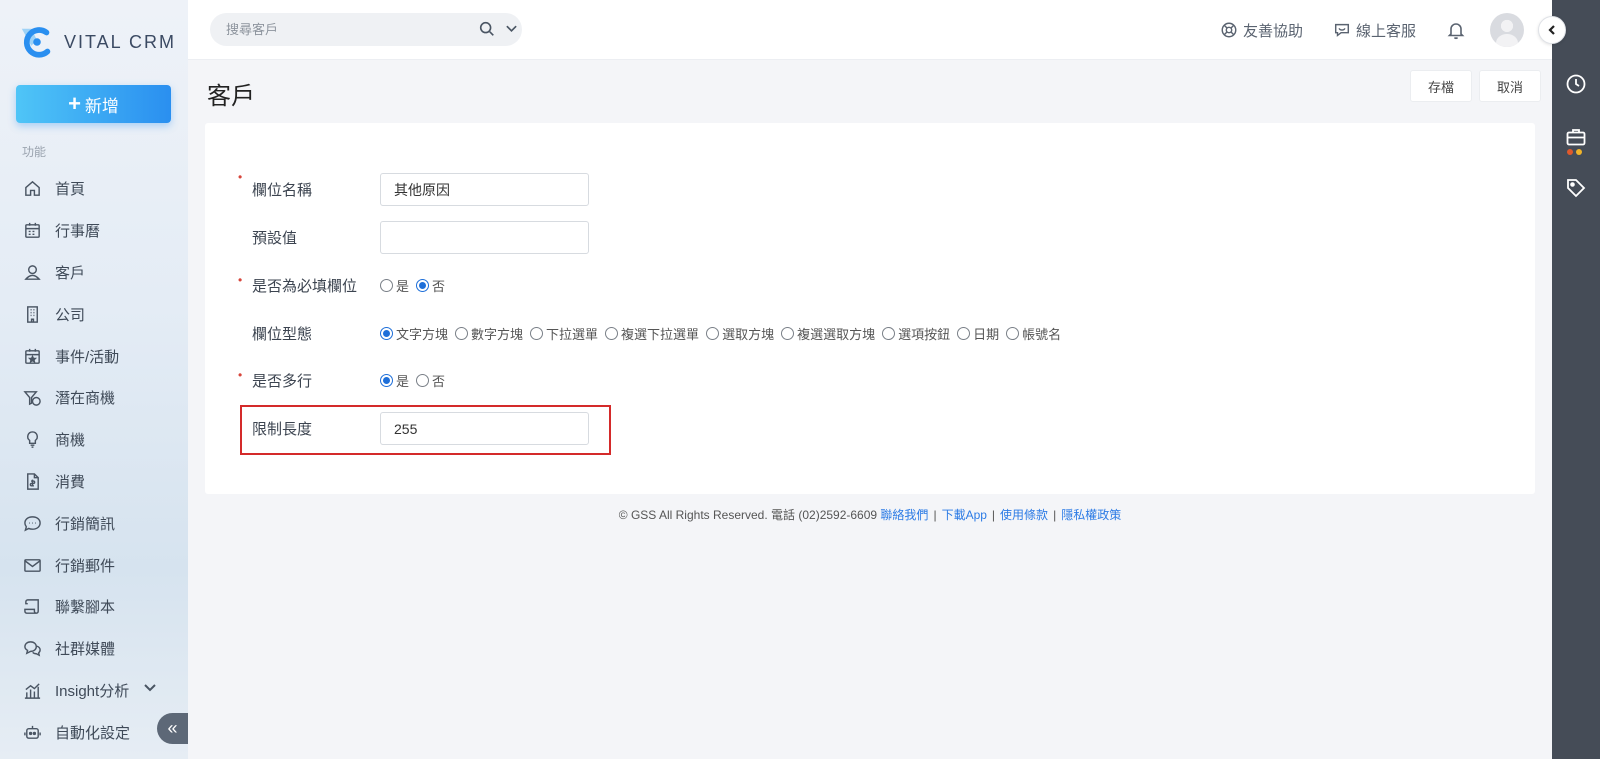 This screenshot has width=1600, height=759. I want to click on field-name-row: • 欄位名稱, so click(413, 188).